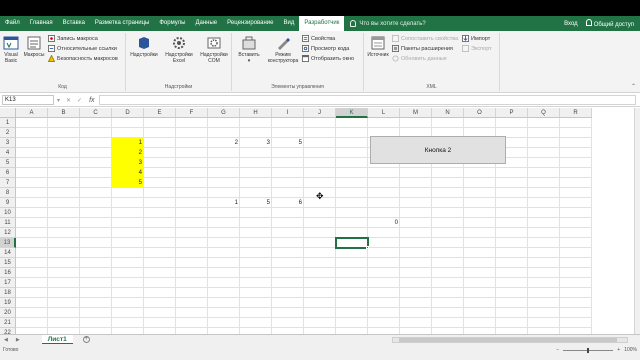  Describe the element at coordinates (480, 113) in the screenshot. I see `column-header-o: O` at that location.